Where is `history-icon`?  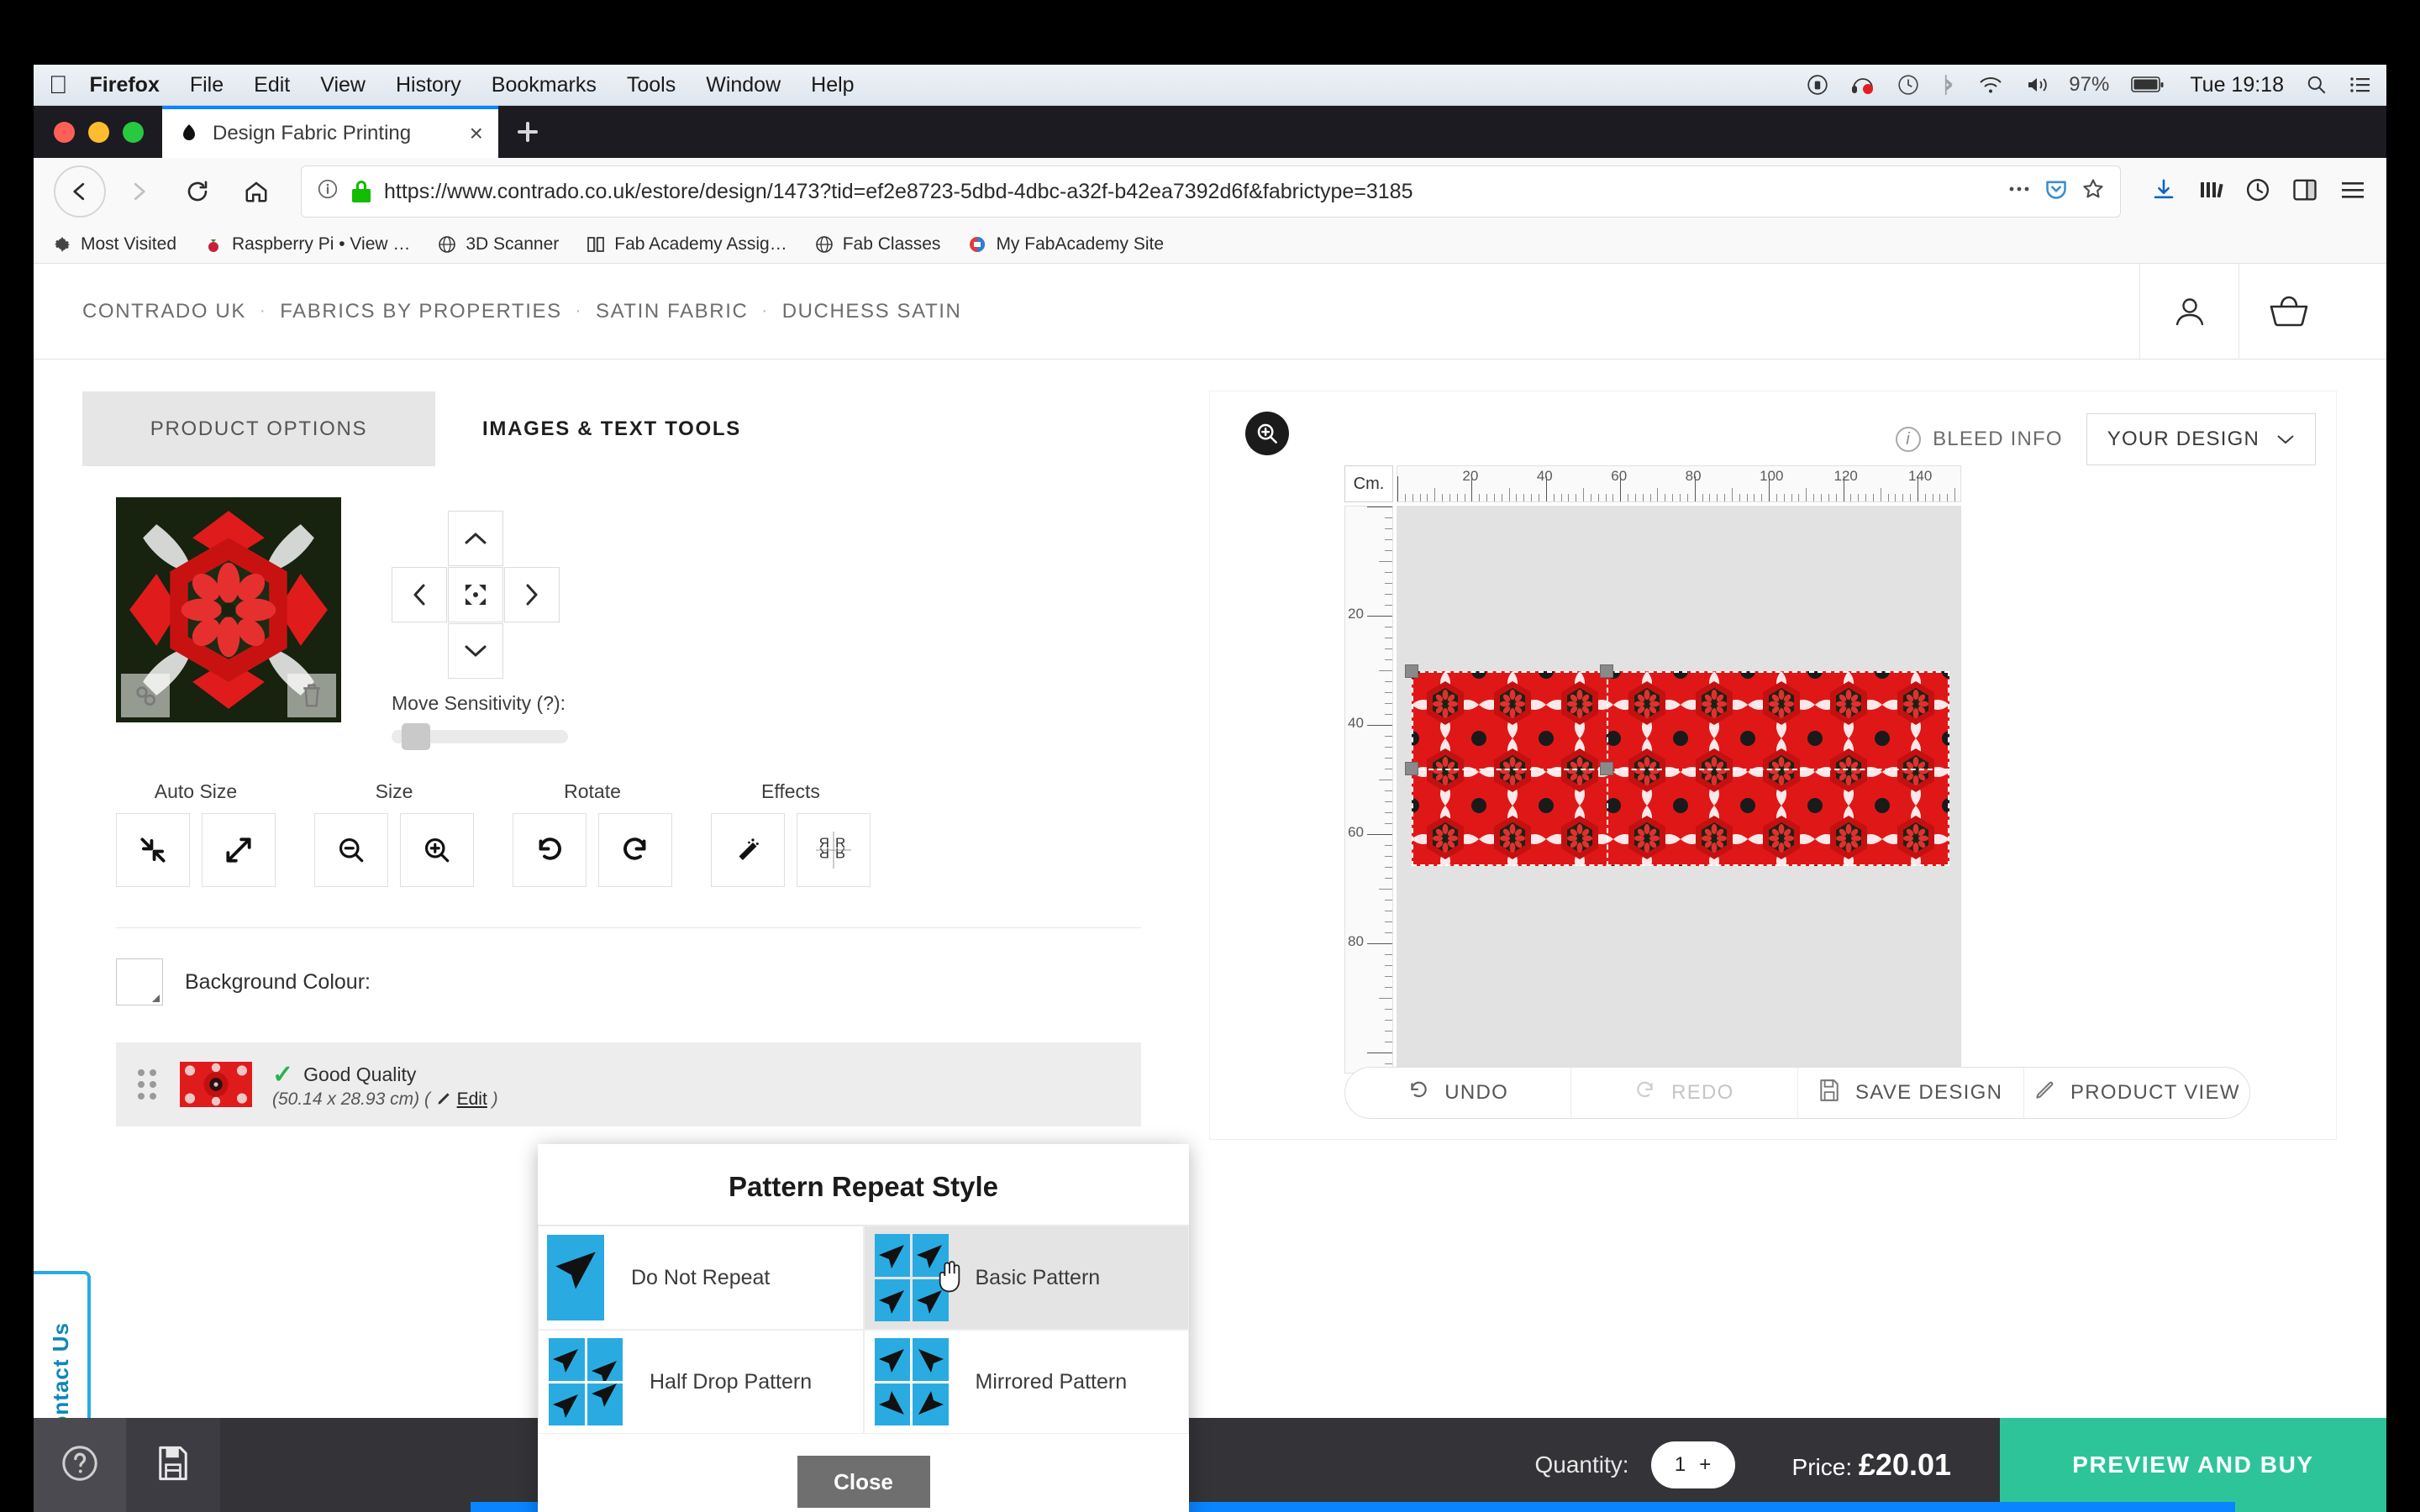
history-icon is located at coordinates (2257, 192).